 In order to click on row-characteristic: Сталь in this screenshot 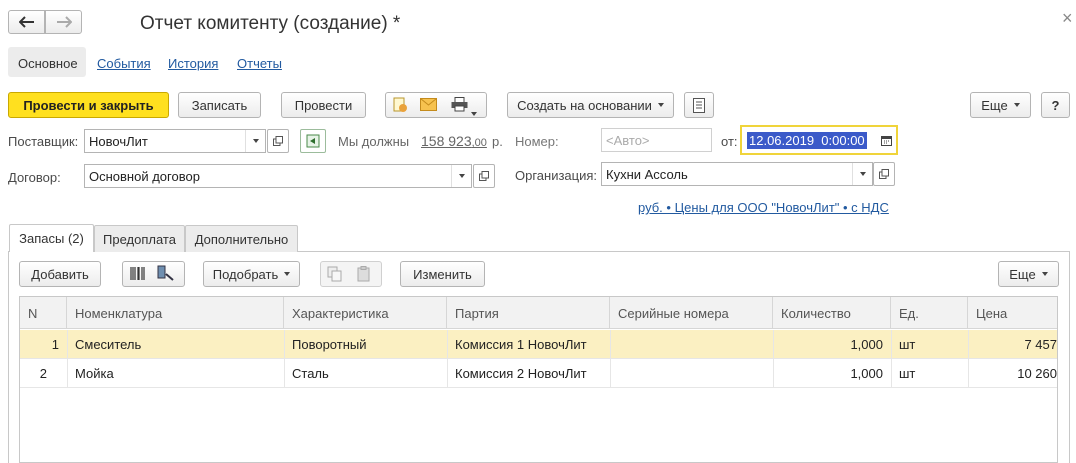, I will do `click(310, 373)`.